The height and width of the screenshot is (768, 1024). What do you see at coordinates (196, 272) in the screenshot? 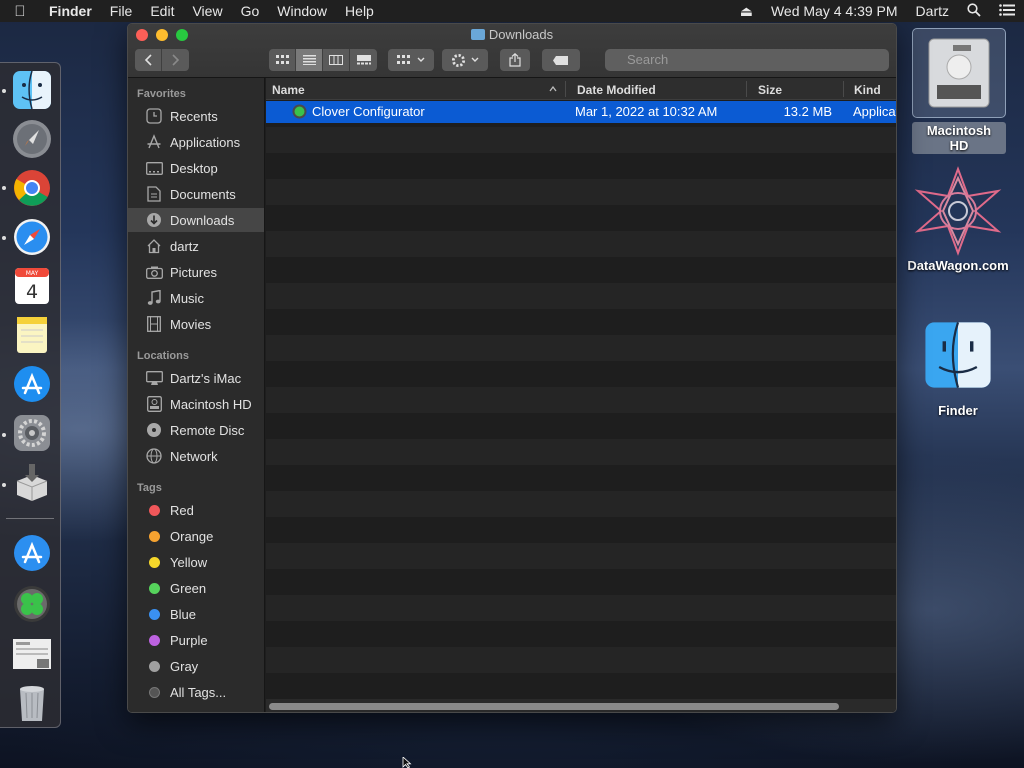
I see `sidebar-item-pictures: Pictures` at bounding box center [196, 272].